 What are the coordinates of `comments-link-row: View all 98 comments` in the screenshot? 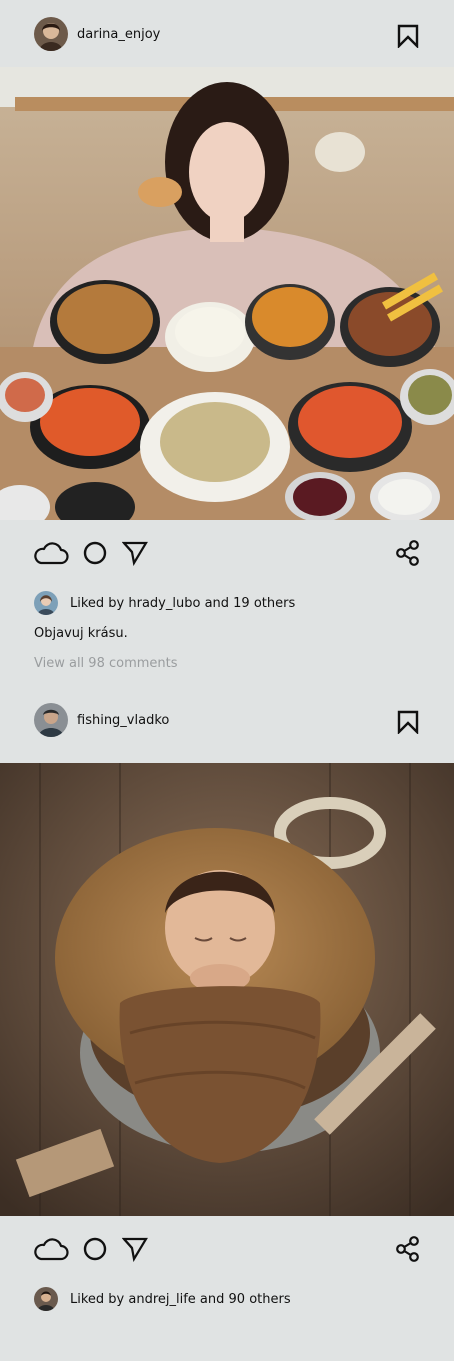 It's located at (227, 665).